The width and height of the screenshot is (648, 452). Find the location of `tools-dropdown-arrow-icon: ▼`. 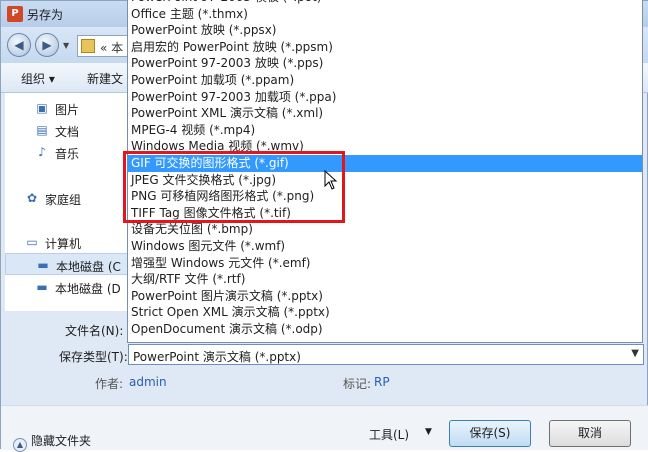

tools-dropdown-arrow-icon: ▼ is located at coordinates (428, 432).